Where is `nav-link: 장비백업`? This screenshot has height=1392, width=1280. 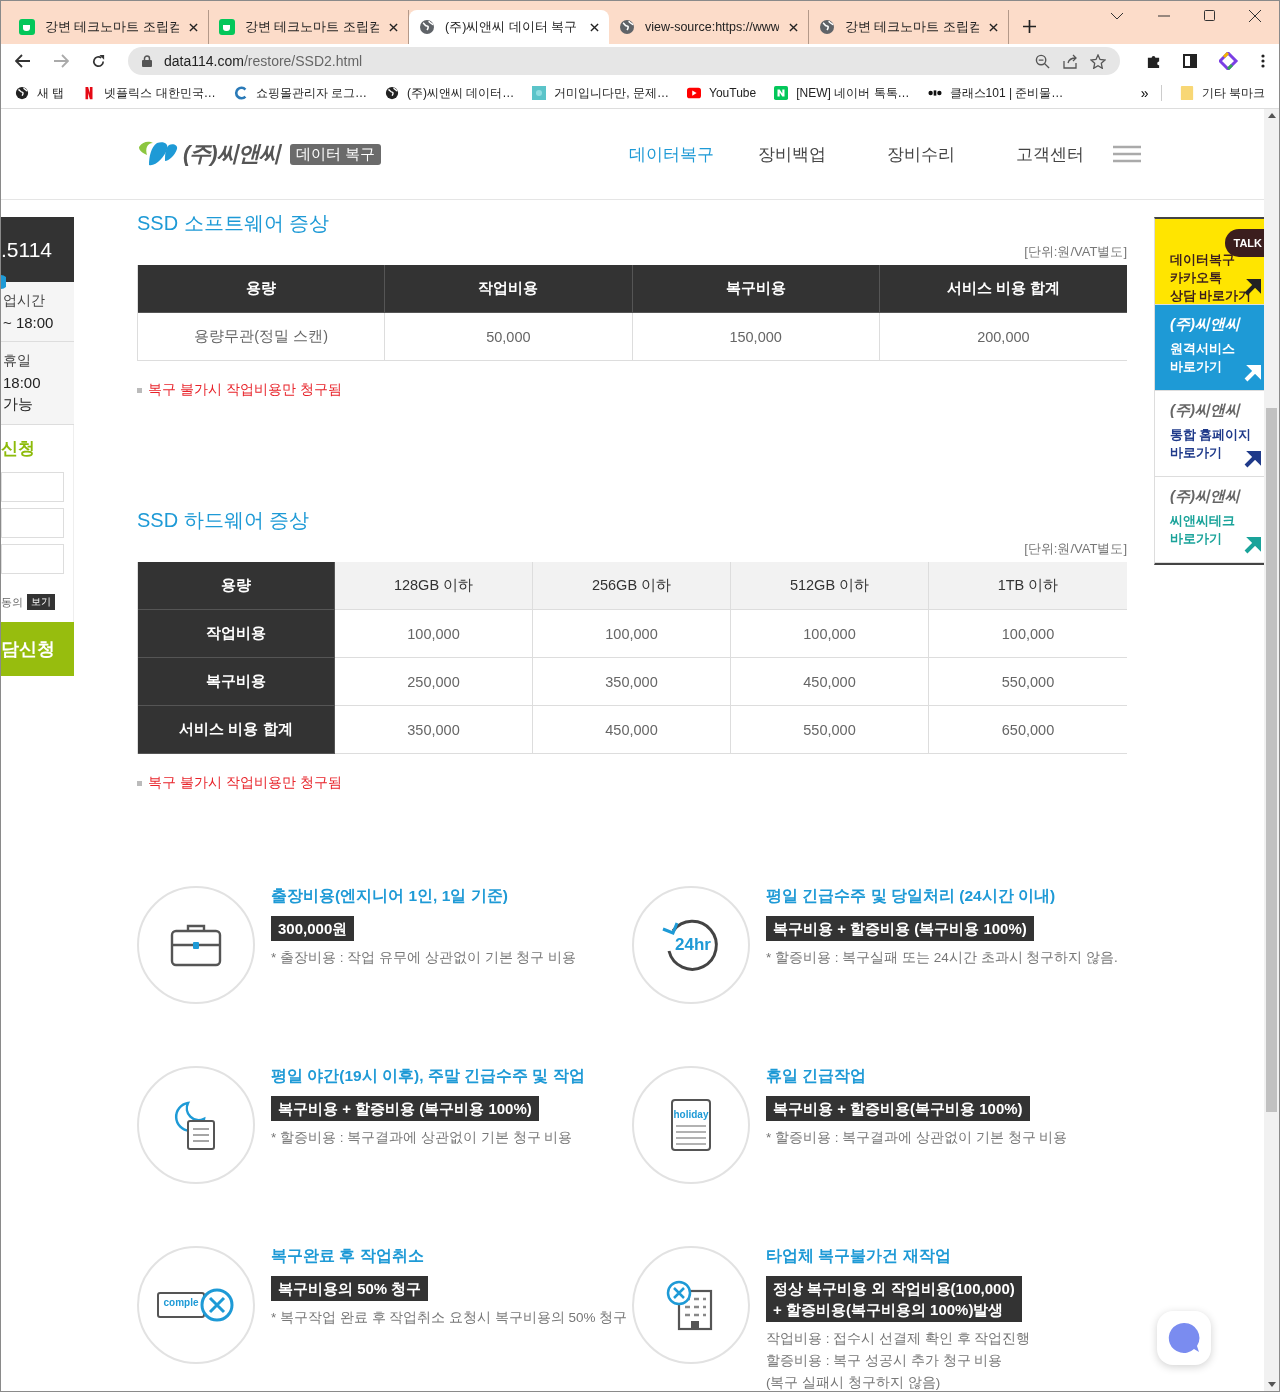 nav-link: 장비백업 is located at coordinates (822, 154).